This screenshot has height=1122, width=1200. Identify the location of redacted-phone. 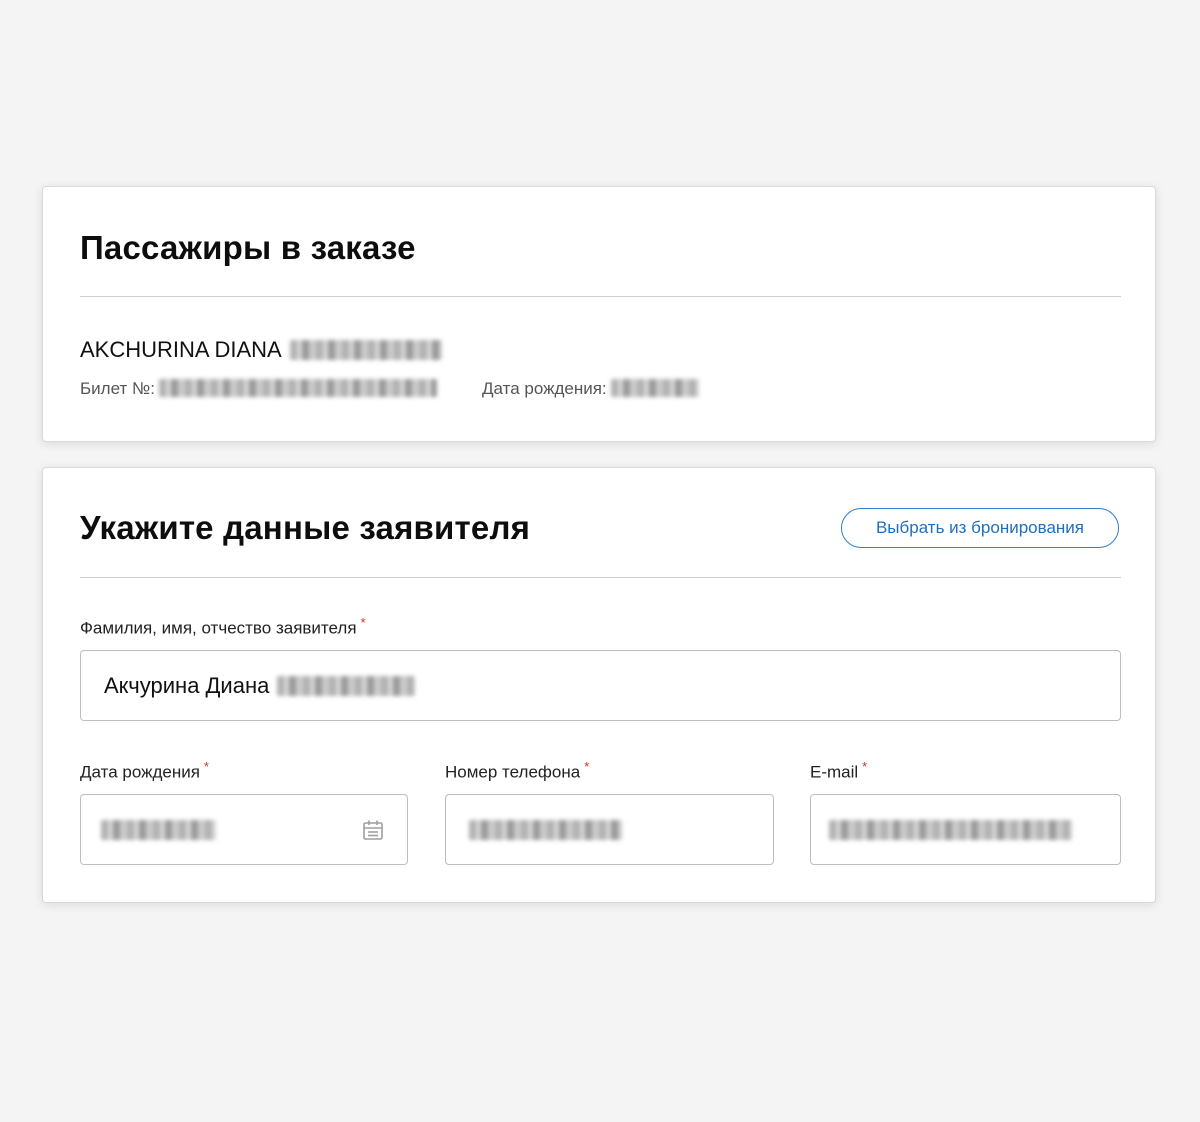
(545, 829).